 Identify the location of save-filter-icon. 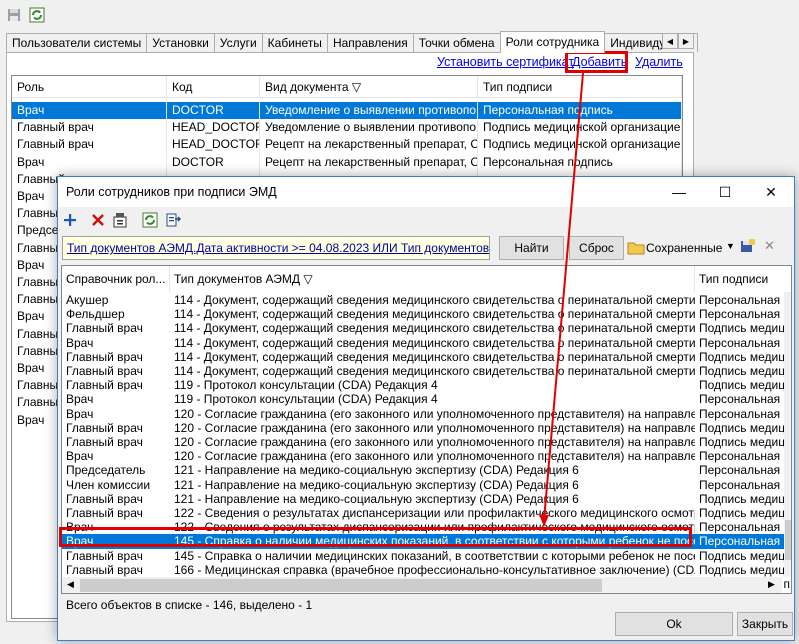
(748, 247).